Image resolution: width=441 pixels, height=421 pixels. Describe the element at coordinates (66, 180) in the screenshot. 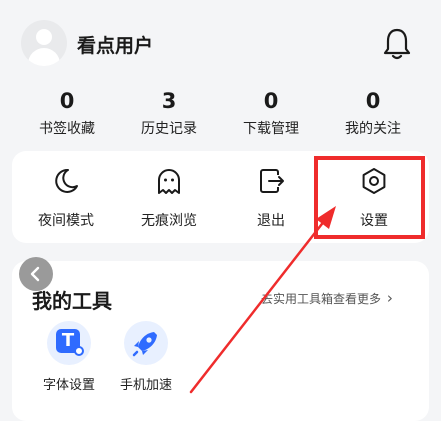

I see `moon-icon` at that location.